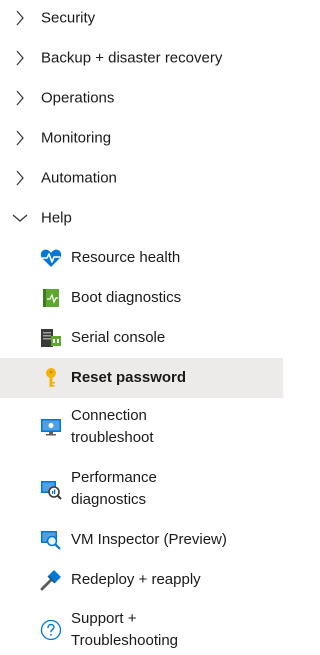 This screenshot has width=320, height=655. I want to click on vm-inspector-icon, so click(51, 540).